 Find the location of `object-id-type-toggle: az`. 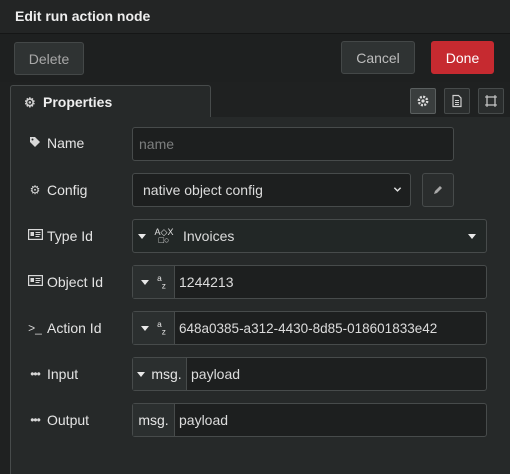

object-id-type-toggle: az is located at coordinates (154, 282).